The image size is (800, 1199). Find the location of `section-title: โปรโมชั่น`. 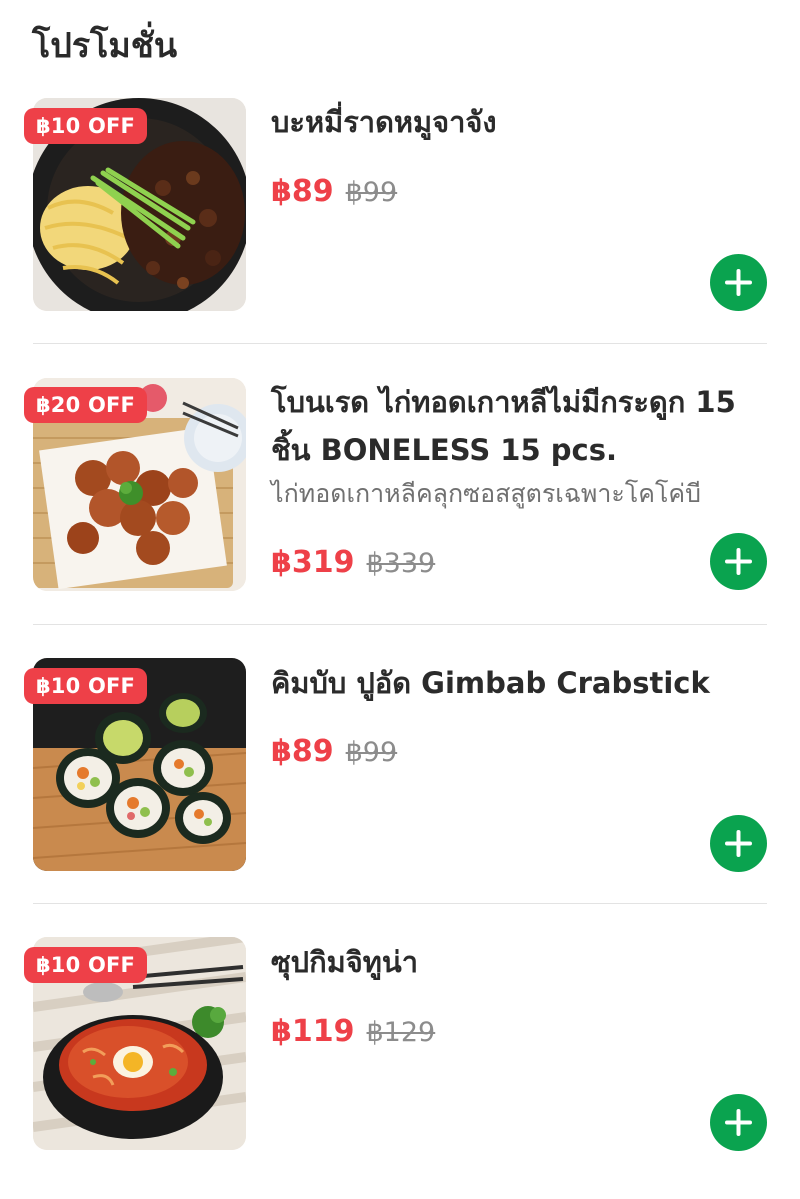

section-title: โปรโมชั่น is located at coordinates (105, 46).